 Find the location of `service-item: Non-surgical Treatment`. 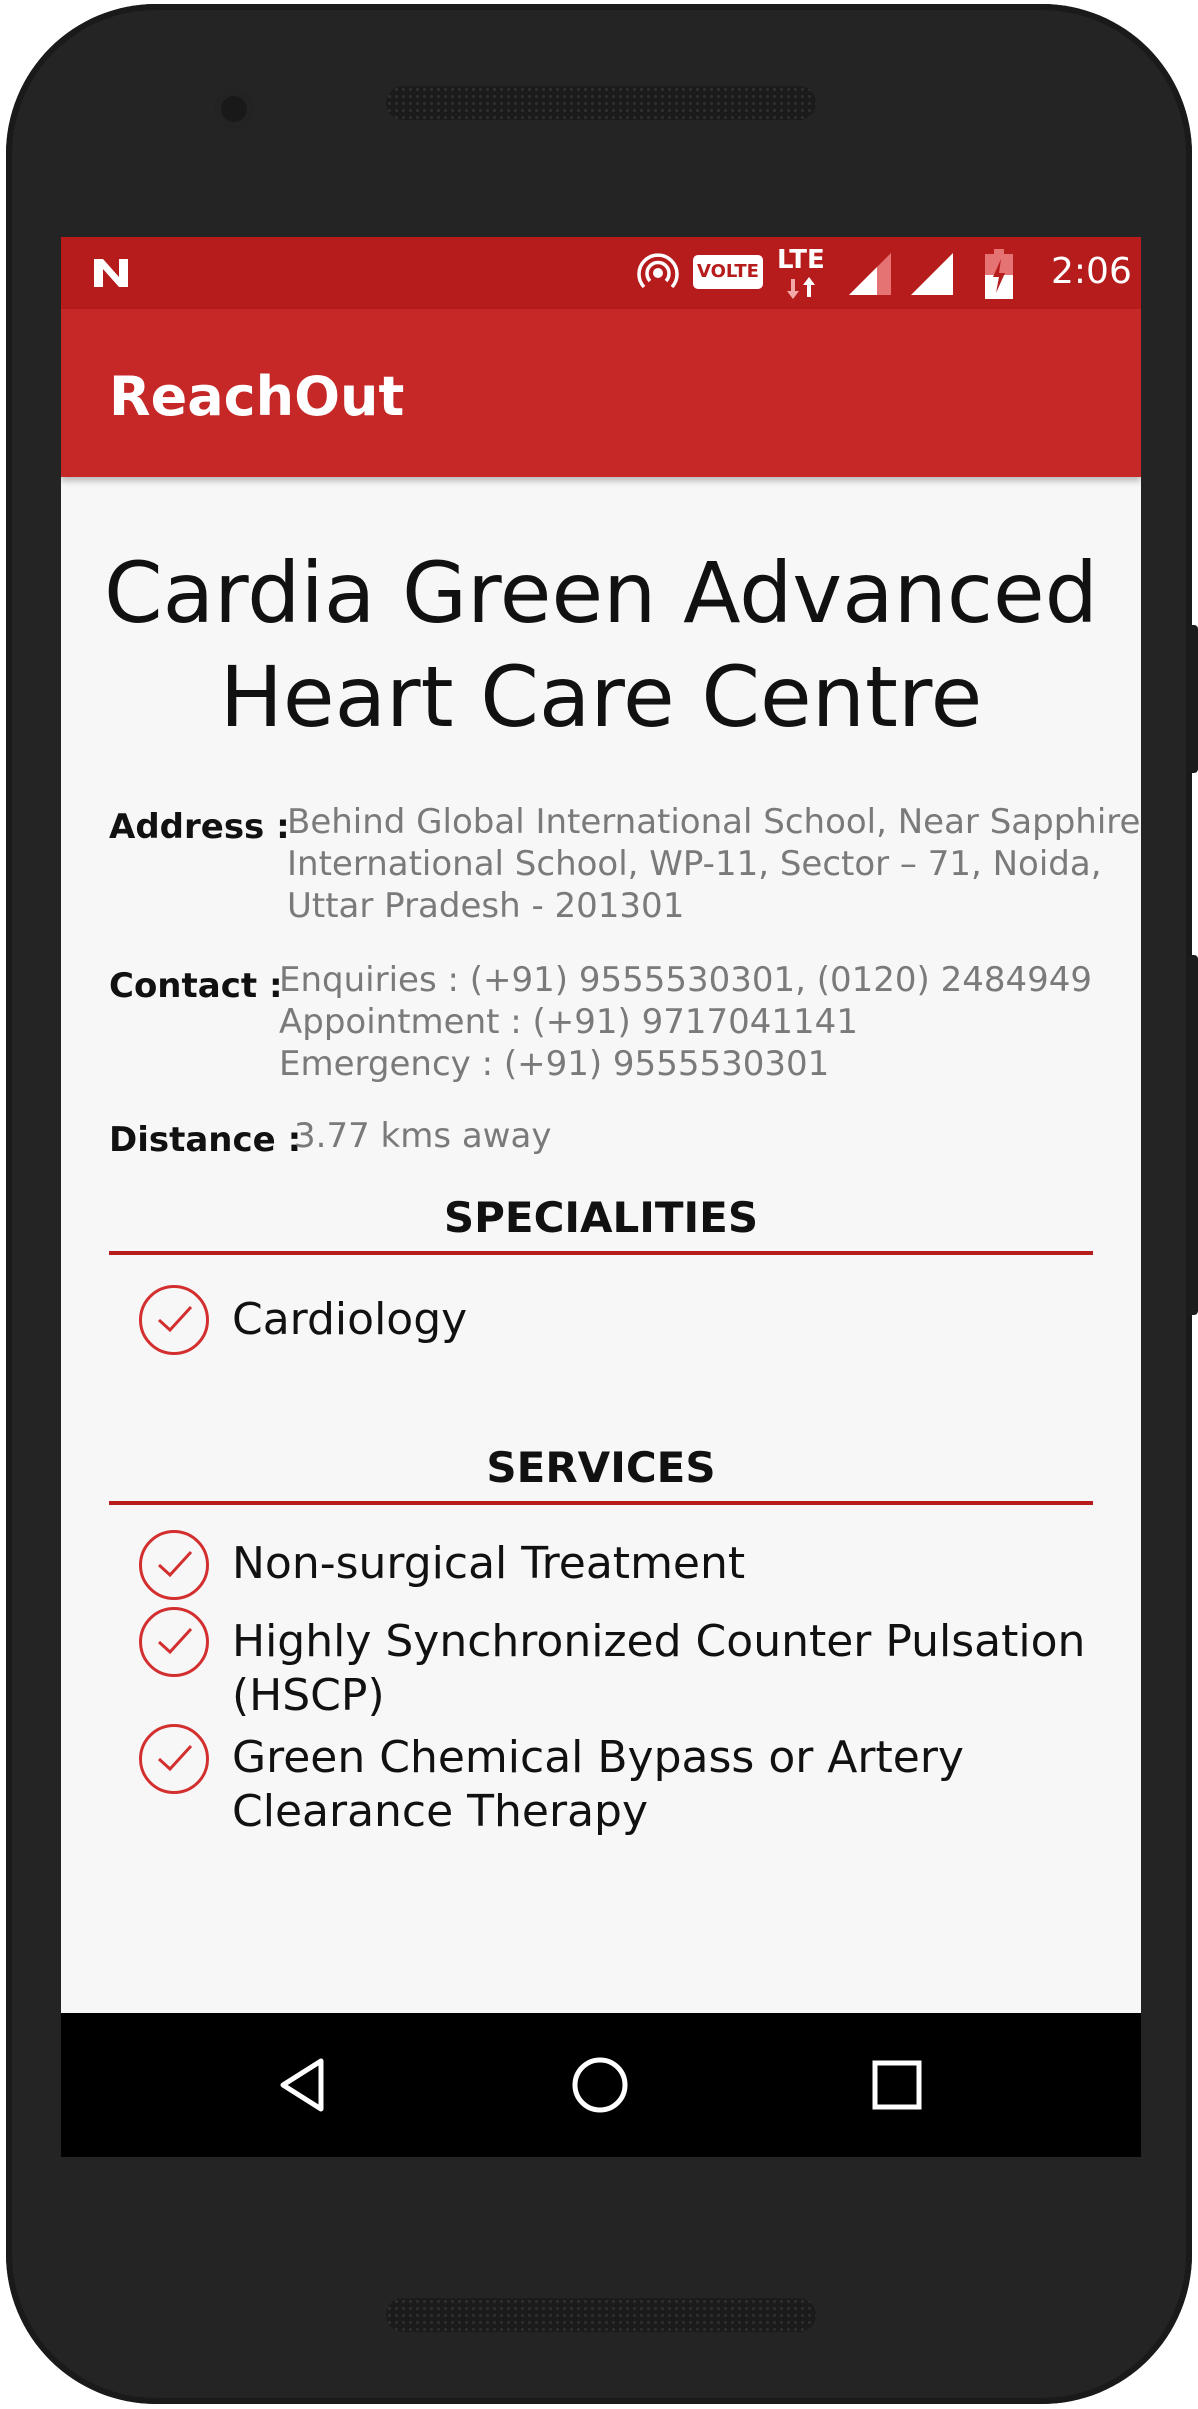

service-item: Non-surgical Treatment is located at coordinates (488, 1564).